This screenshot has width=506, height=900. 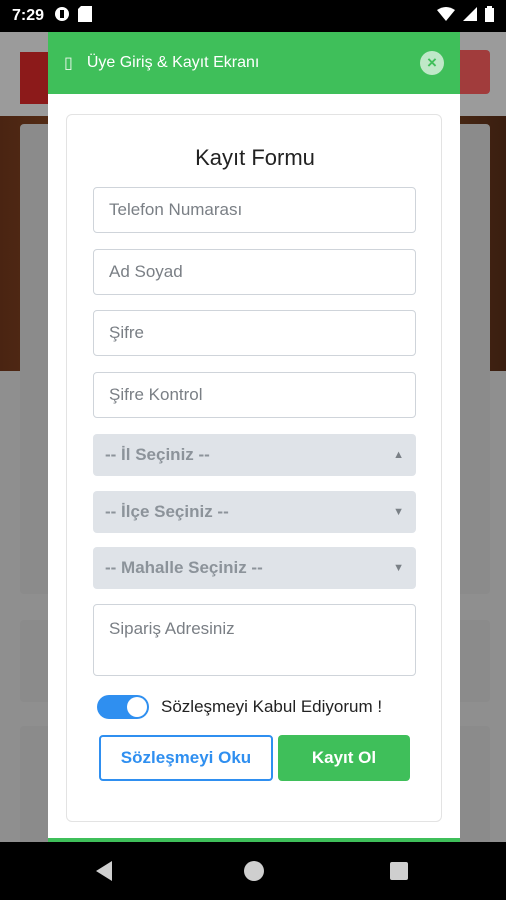 I want to click on address-textarea: Sipariş Adresiniz, so click(x=254, y=640).